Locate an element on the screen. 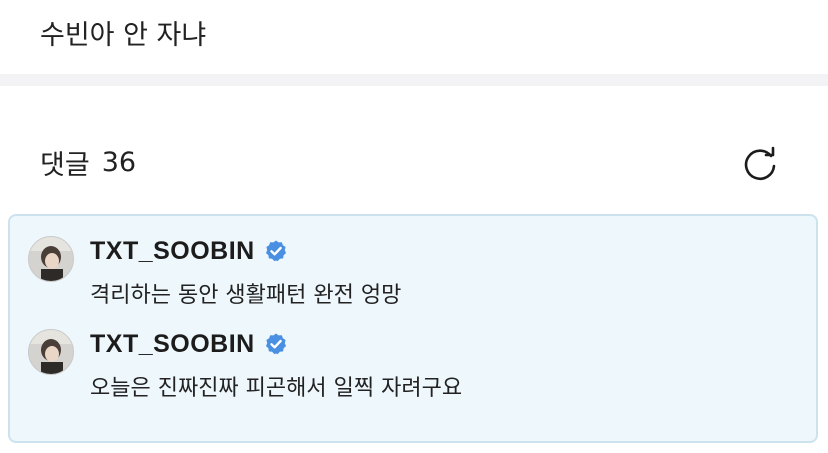  comments-header: 댓글 36 is located at coordinates (88, 162).